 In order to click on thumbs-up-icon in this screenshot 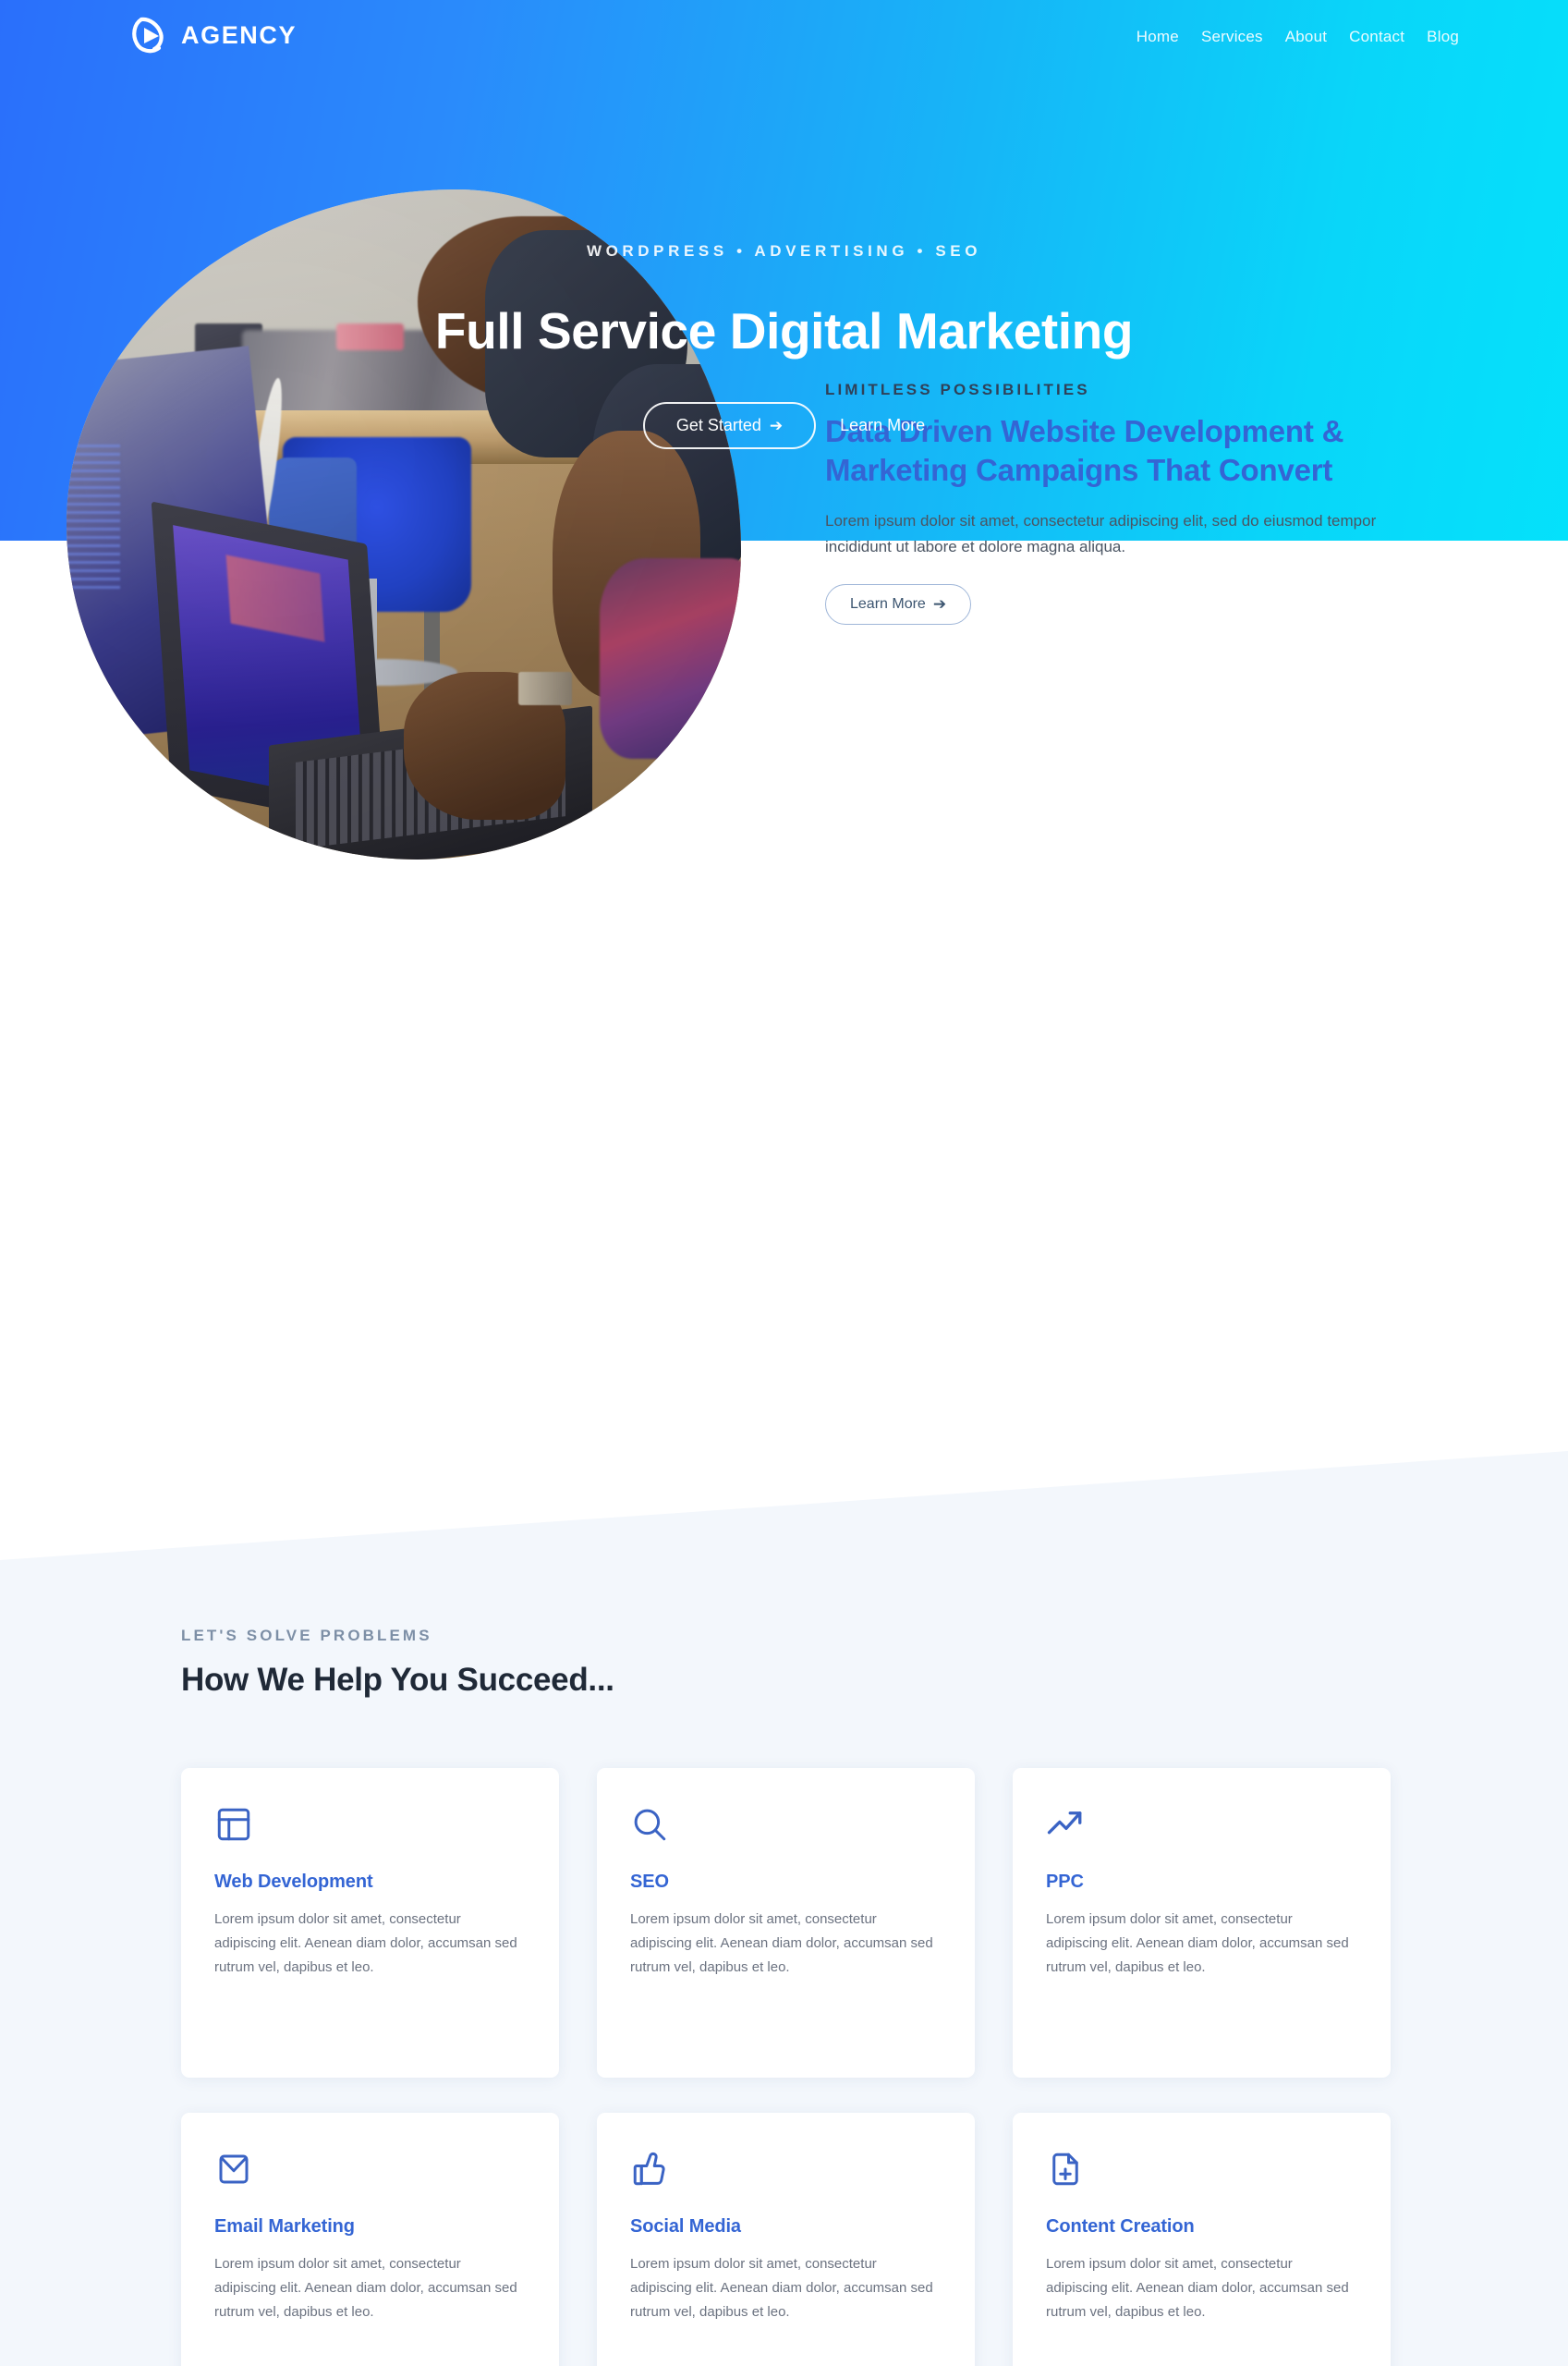, I will do `click(649, 2169)`.